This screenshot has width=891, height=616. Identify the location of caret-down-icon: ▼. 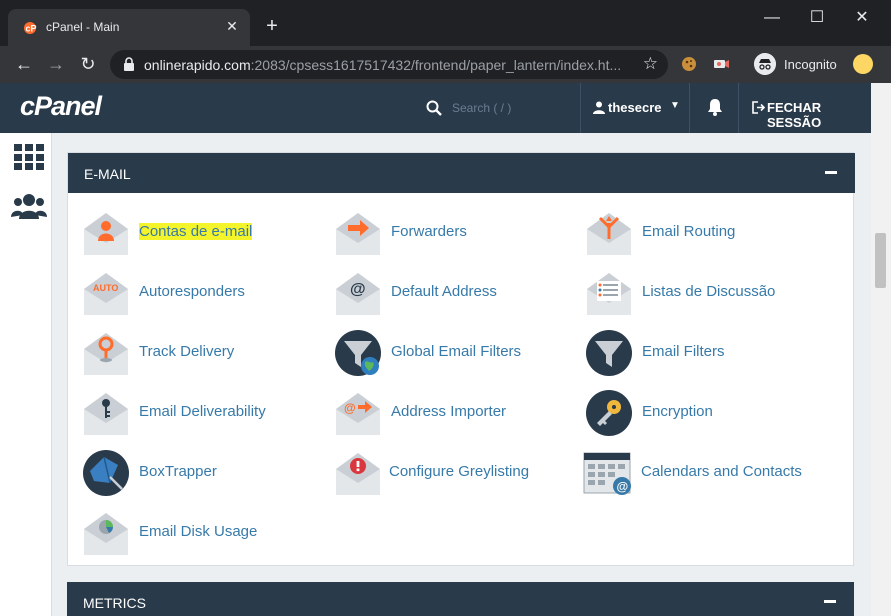
(675, 105).